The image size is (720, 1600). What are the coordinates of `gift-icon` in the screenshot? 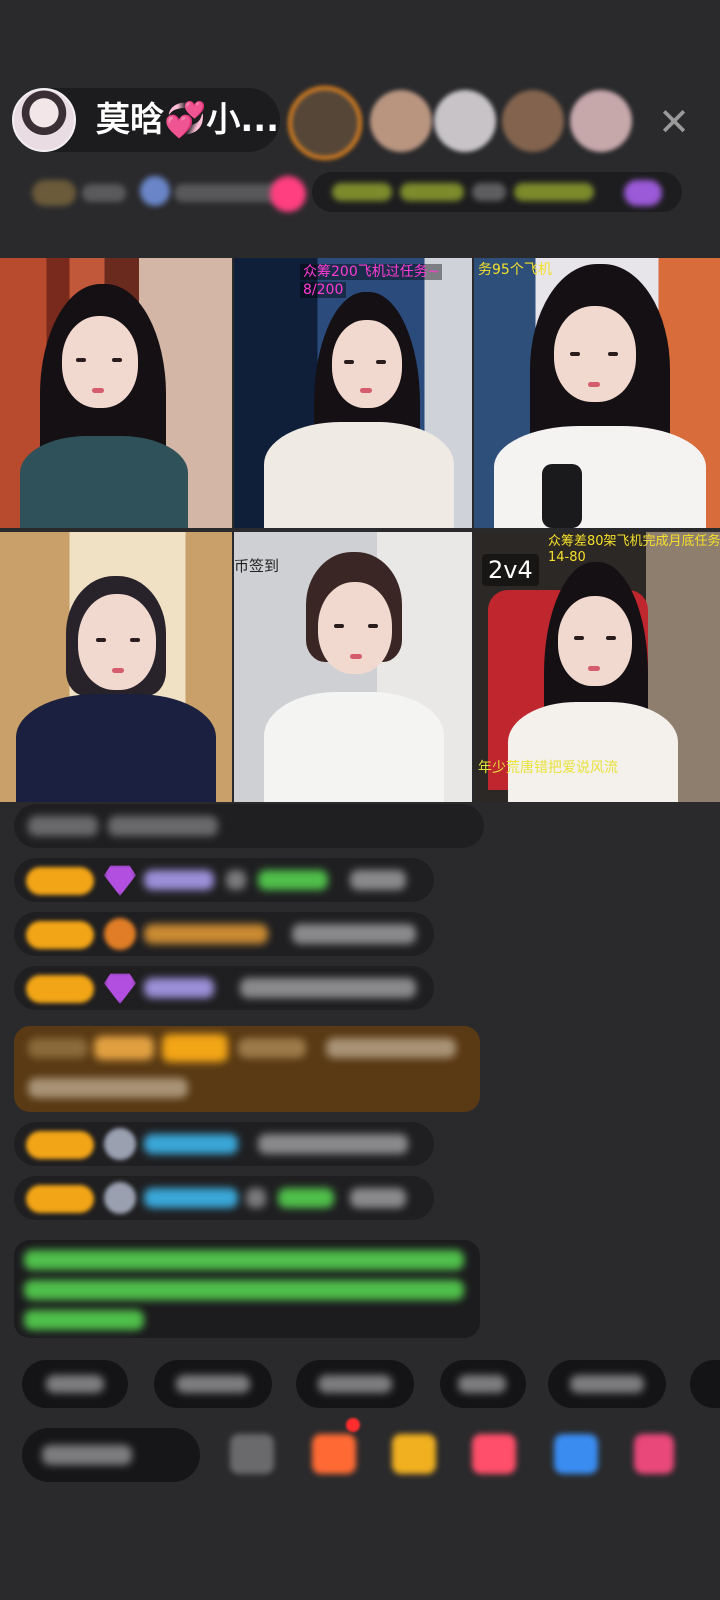 It's located at (288, 194).